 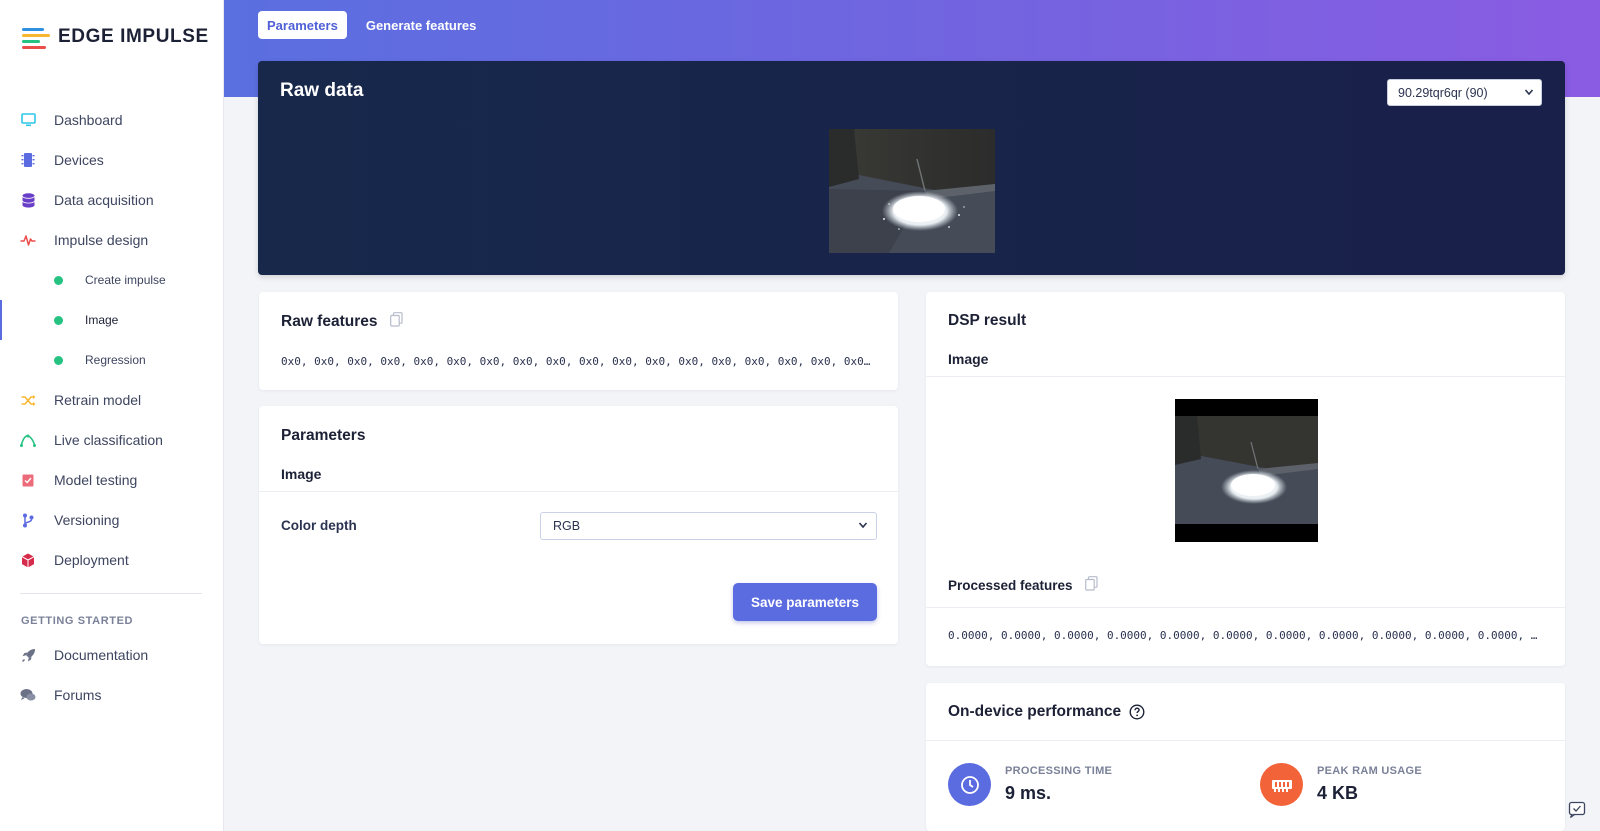 What do you see at coordinates (805, 602) in the screenshot?
I see `save-parameters-button: Save parameters` at bounding box center [805, 602].